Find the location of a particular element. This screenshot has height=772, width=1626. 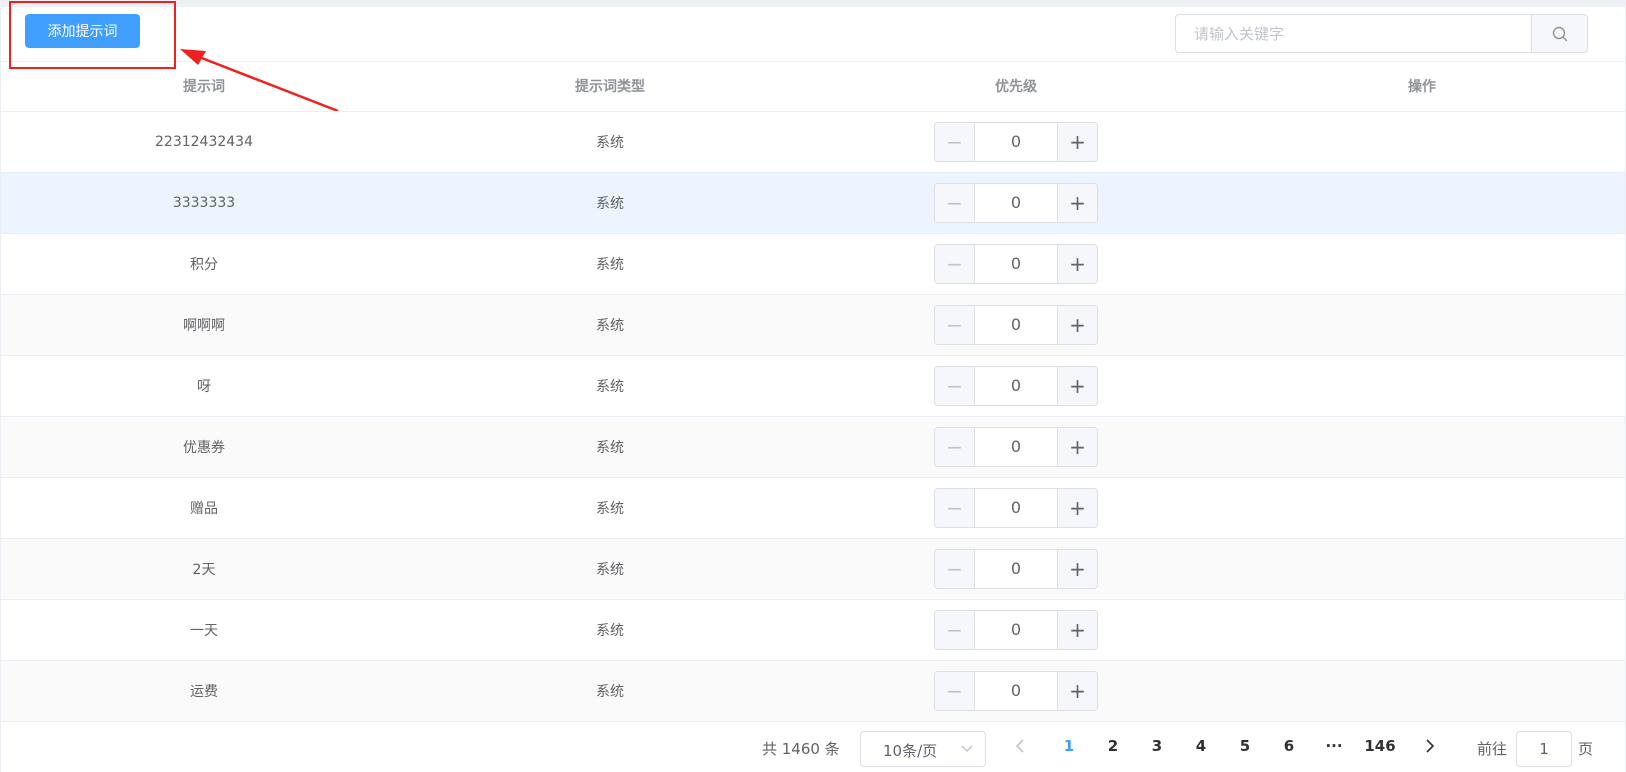

table-row: 22312432434 系统 −0 + is located at coordinates (813, 142).